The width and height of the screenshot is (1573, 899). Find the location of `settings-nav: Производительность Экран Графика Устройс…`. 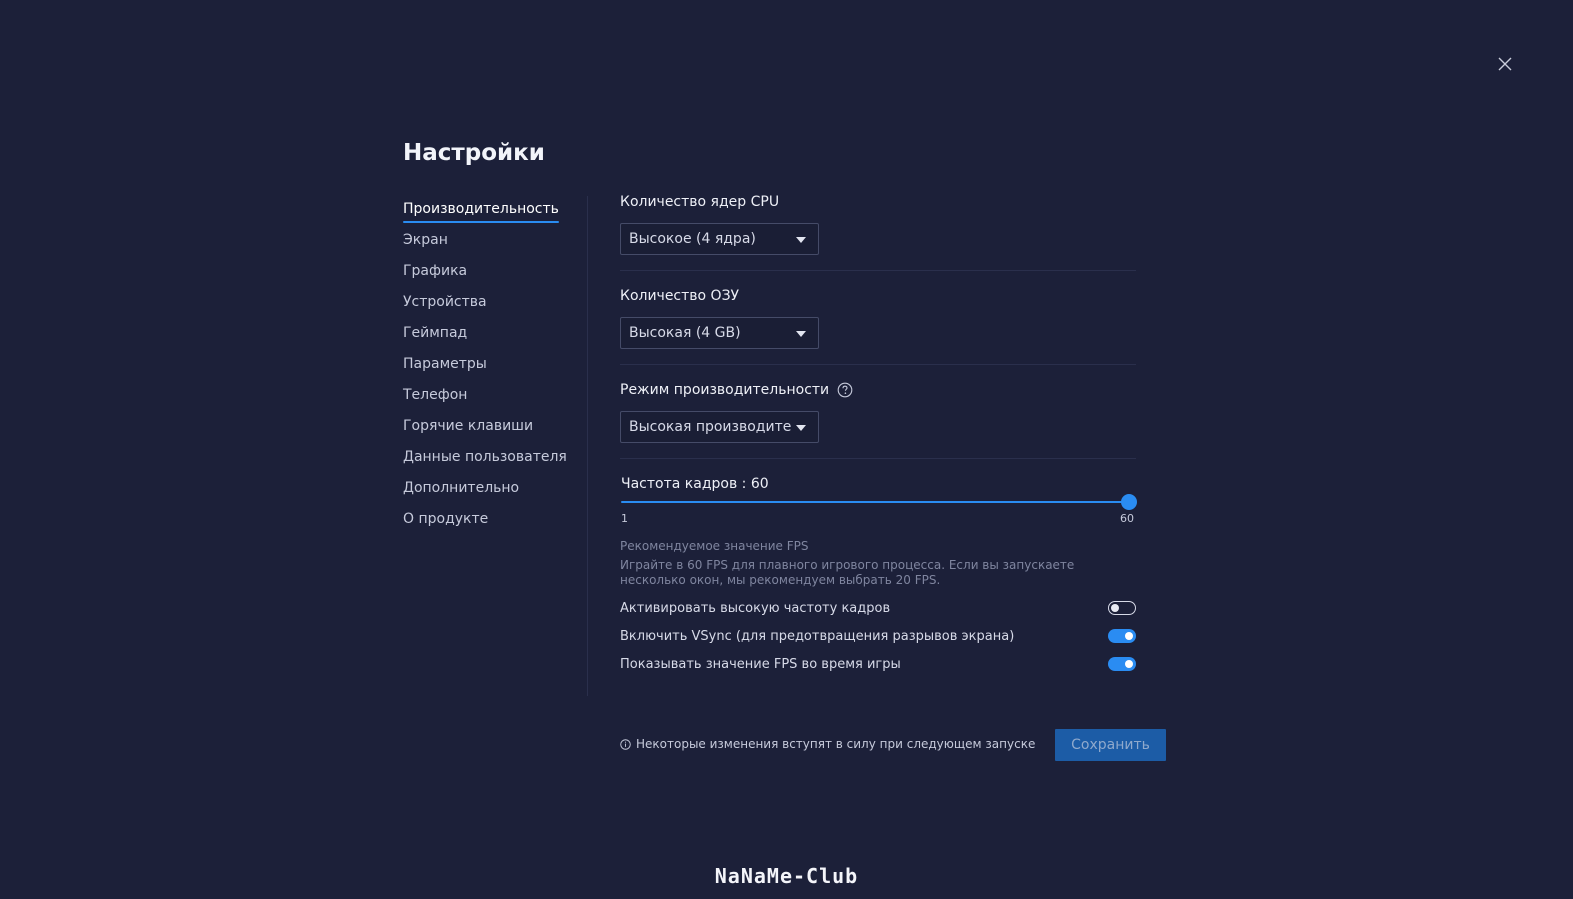

settings-nav: Производительность Экран Графика Устройс… is located at coordinates (493, 368).